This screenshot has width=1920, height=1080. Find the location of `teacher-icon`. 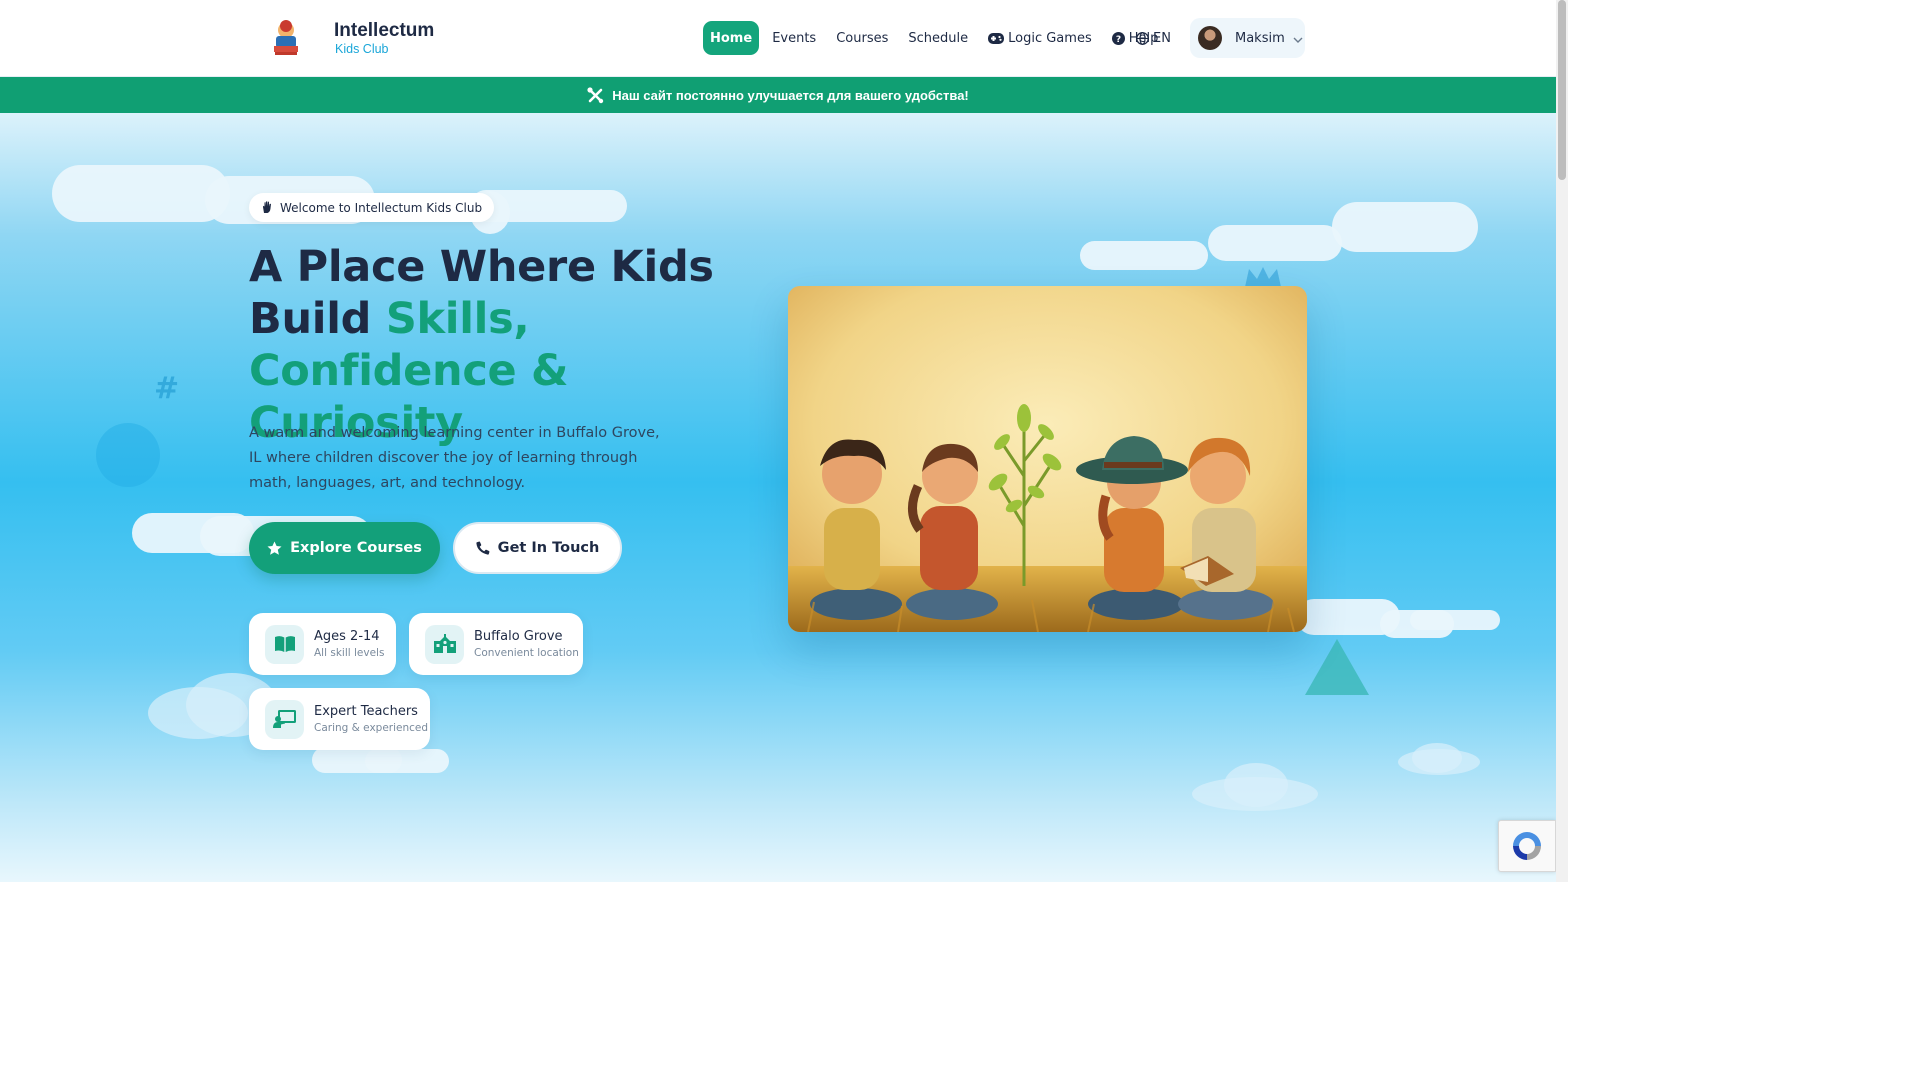

teacher-icon is located at coordinates (284, 719).